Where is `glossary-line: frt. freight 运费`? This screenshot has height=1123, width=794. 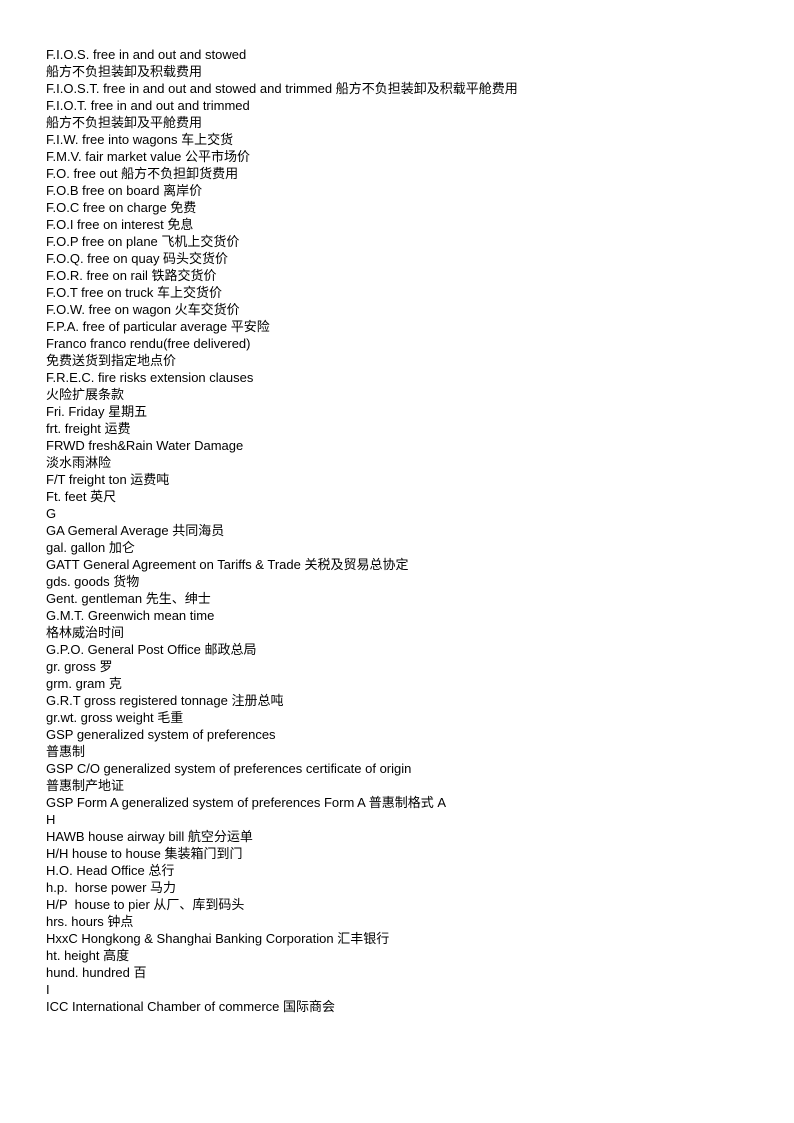 glossary-line: frt. freight 运费 is located at coordinates (88, 428).